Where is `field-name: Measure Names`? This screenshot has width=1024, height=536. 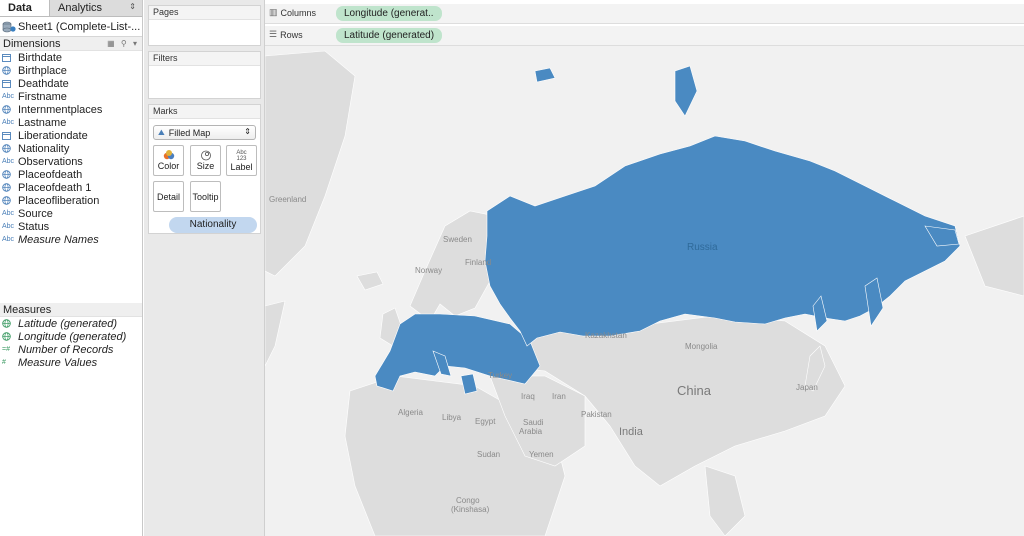
field-name: Measure Names is located at coordinates (58, 239).